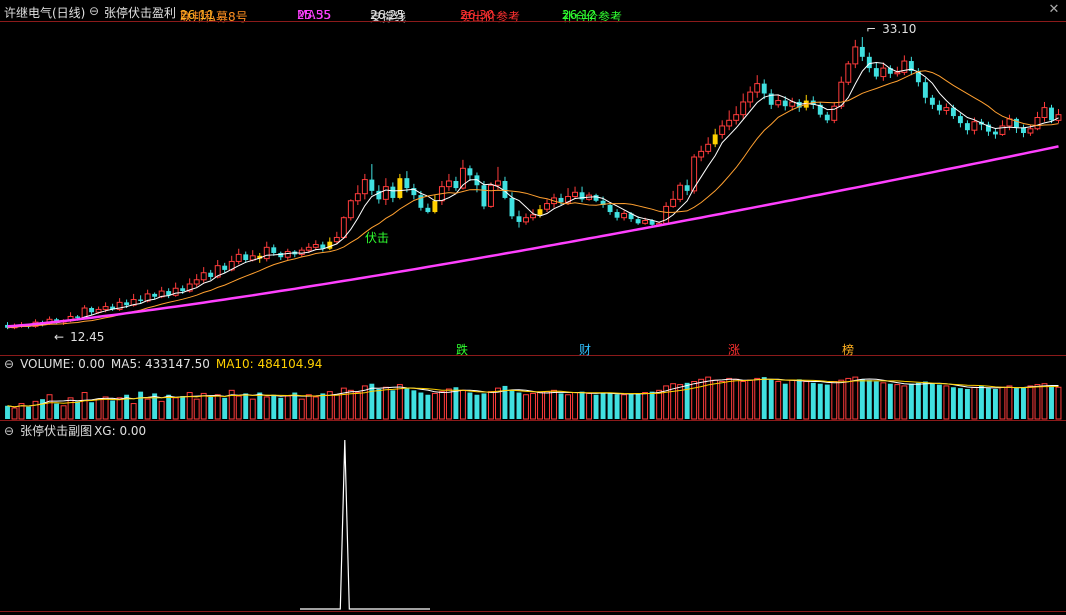 Image resolution: width=1066 pixels, height=615 pixels. What do you see at coordinates (533, 355) in the screenshot?
I see `main-panel-bottom-divider` at bounding box center [533, 355].